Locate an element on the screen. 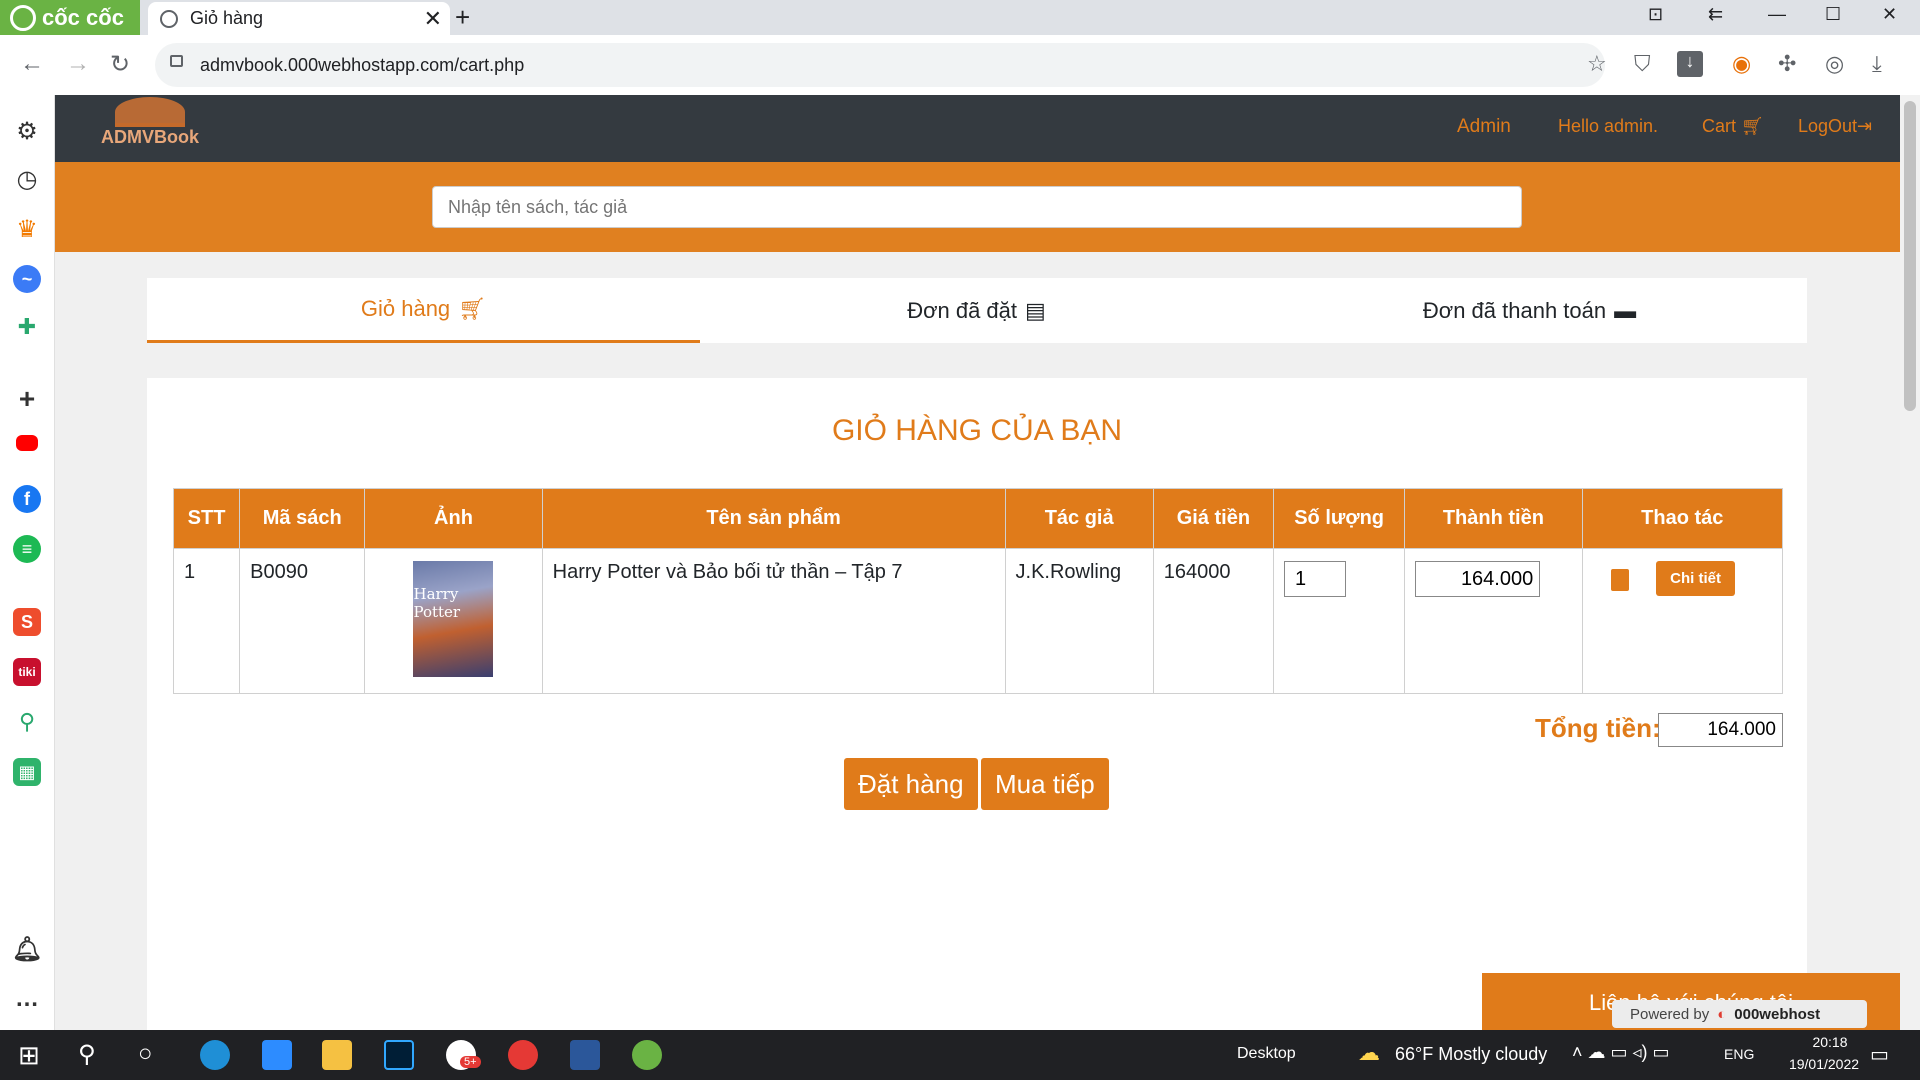 The image size is (1920, 1080). search-icon: ⚲ is located at coordinates (87, 1054).